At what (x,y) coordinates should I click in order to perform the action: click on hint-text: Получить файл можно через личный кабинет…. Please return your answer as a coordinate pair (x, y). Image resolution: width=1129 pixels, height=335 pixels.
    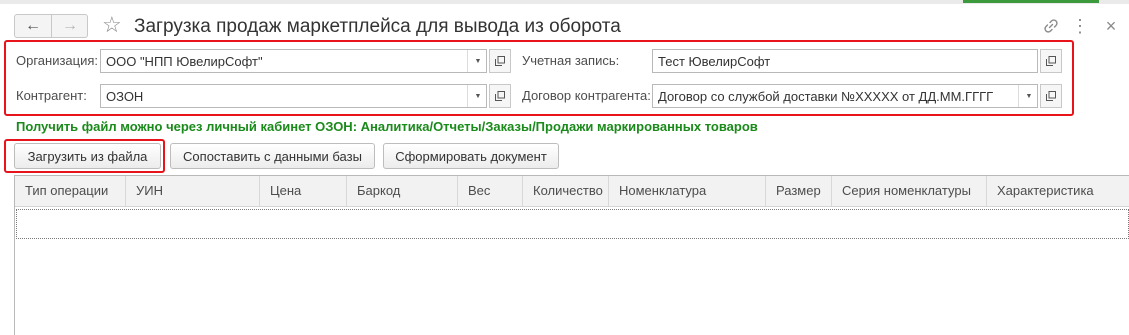
    Looking at the image, I should click on (387, 126).